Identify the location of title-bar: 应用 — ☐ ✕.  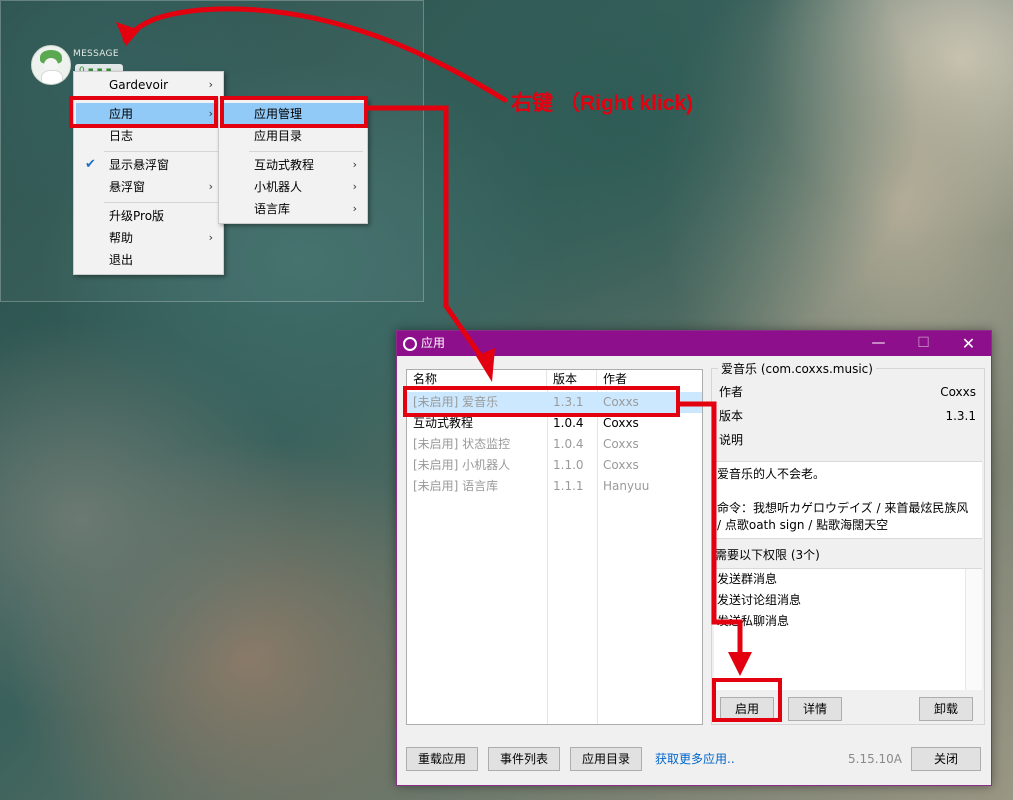
(694, 343).